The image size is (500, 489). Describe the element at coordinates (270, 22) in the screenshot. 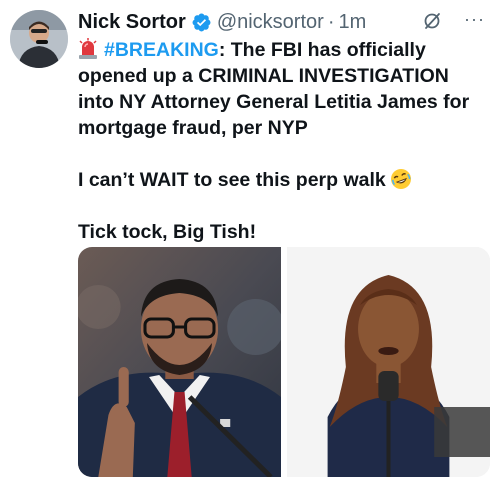

I see `author-handle: @nicksortor` at that location.